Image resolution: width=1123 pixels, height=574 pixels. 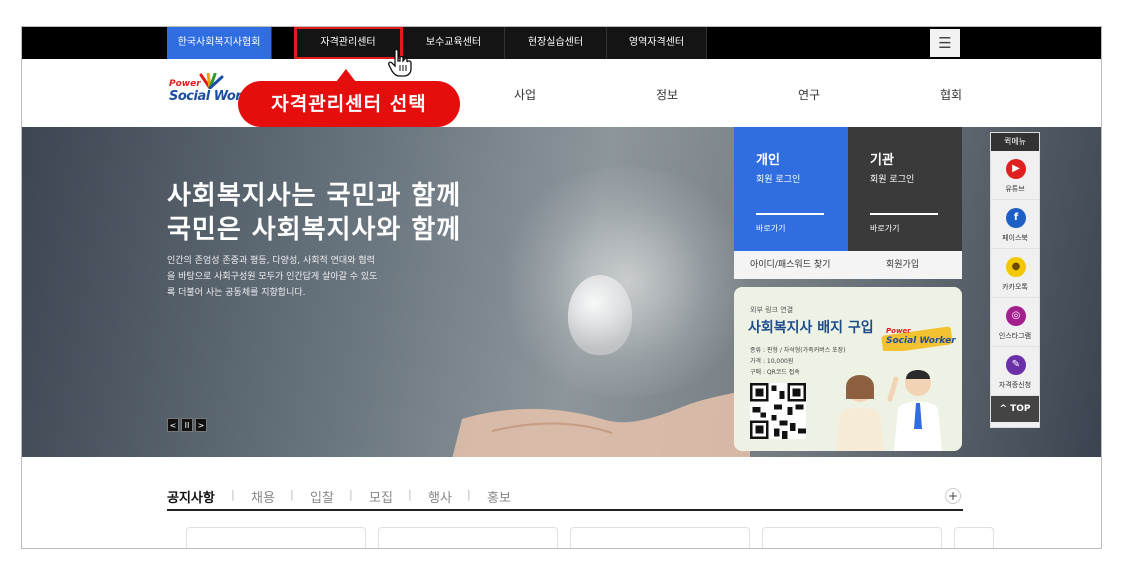 What do you see at coordinates (236, 293) in the screenshot?
I see `hero-description-line3: 록 더불어 사는 공동체를 지향합니다.` at bounding box center [236, 293].